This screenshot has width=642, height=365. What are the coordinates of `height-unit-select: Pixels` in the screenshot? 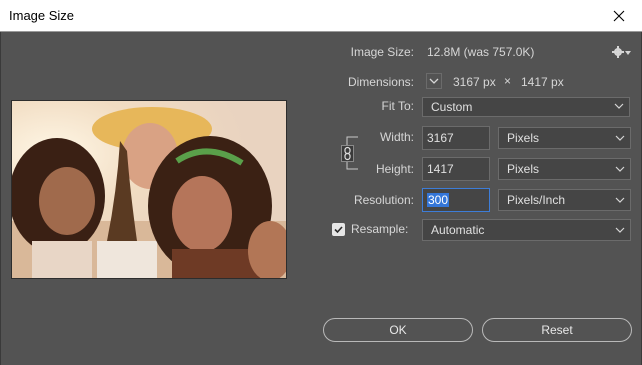 It's located at (564, 169).